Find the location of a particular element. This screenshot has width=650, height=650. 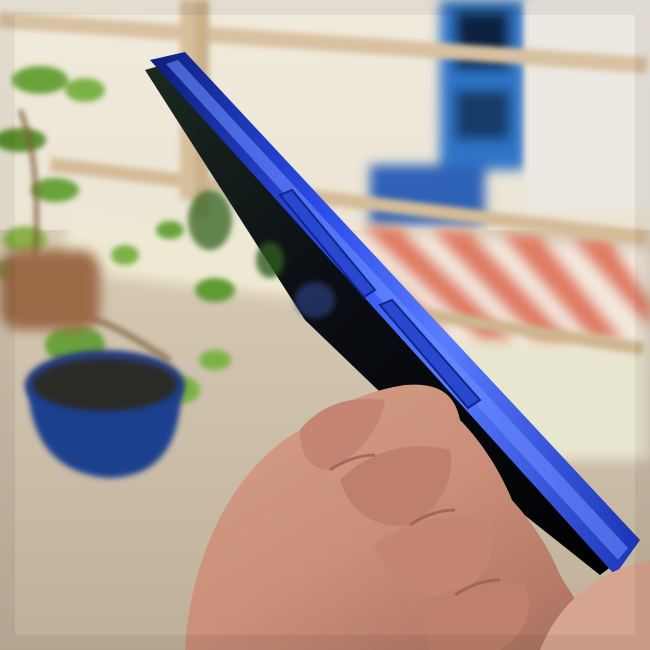

right-wall is located at coordinates (587, 105).